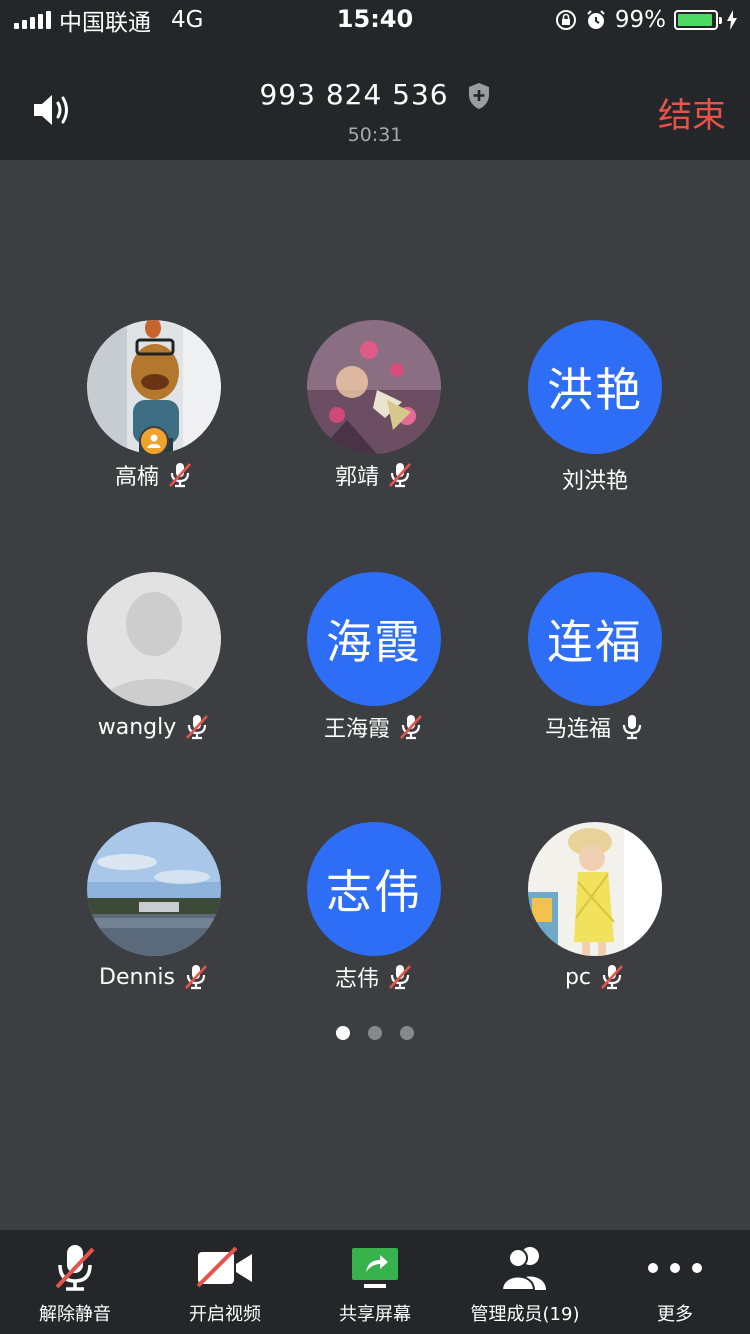  What do you see at coordinates (375, 20) in the screenshot?
I see `status-bar: 中国联通 4G 15:40 99%` at bounding box center [375, 20].